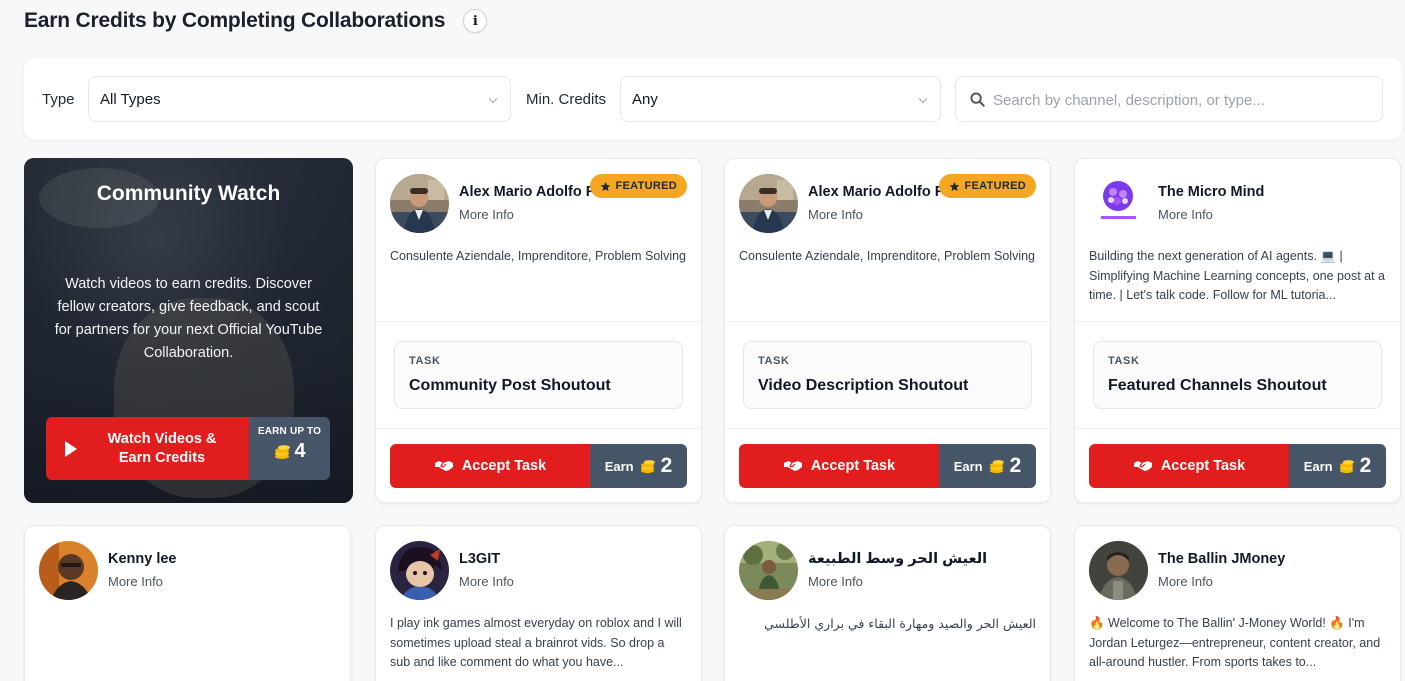 The image size is (1405, 681). What do you see at coordinates (566, 99) in the screenshot?
I see `min-credits-label: Min. Credits` at bounding box center [566, 99].